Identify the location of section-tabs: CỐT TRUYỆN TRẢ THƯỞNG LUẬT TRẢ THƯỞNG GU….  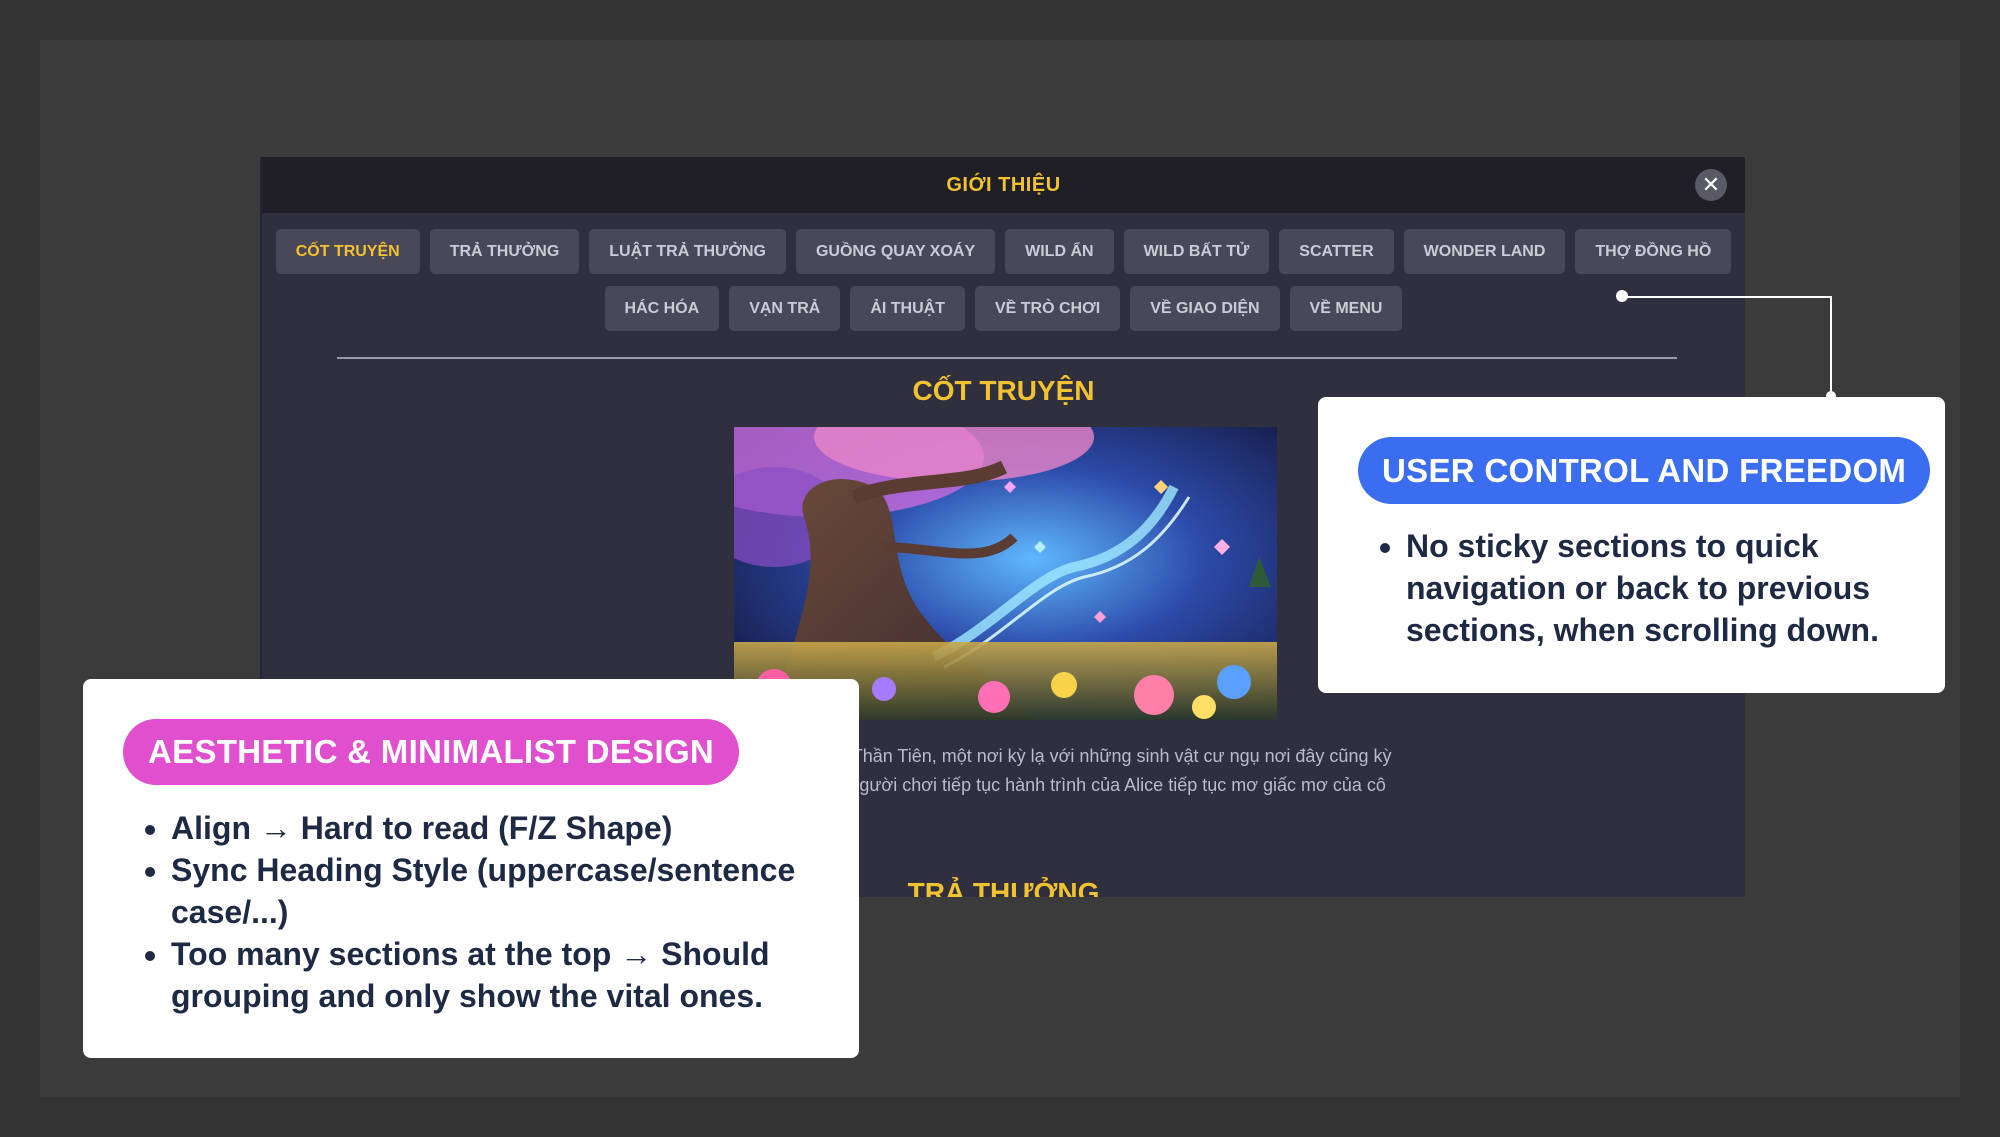
(1003, 272).